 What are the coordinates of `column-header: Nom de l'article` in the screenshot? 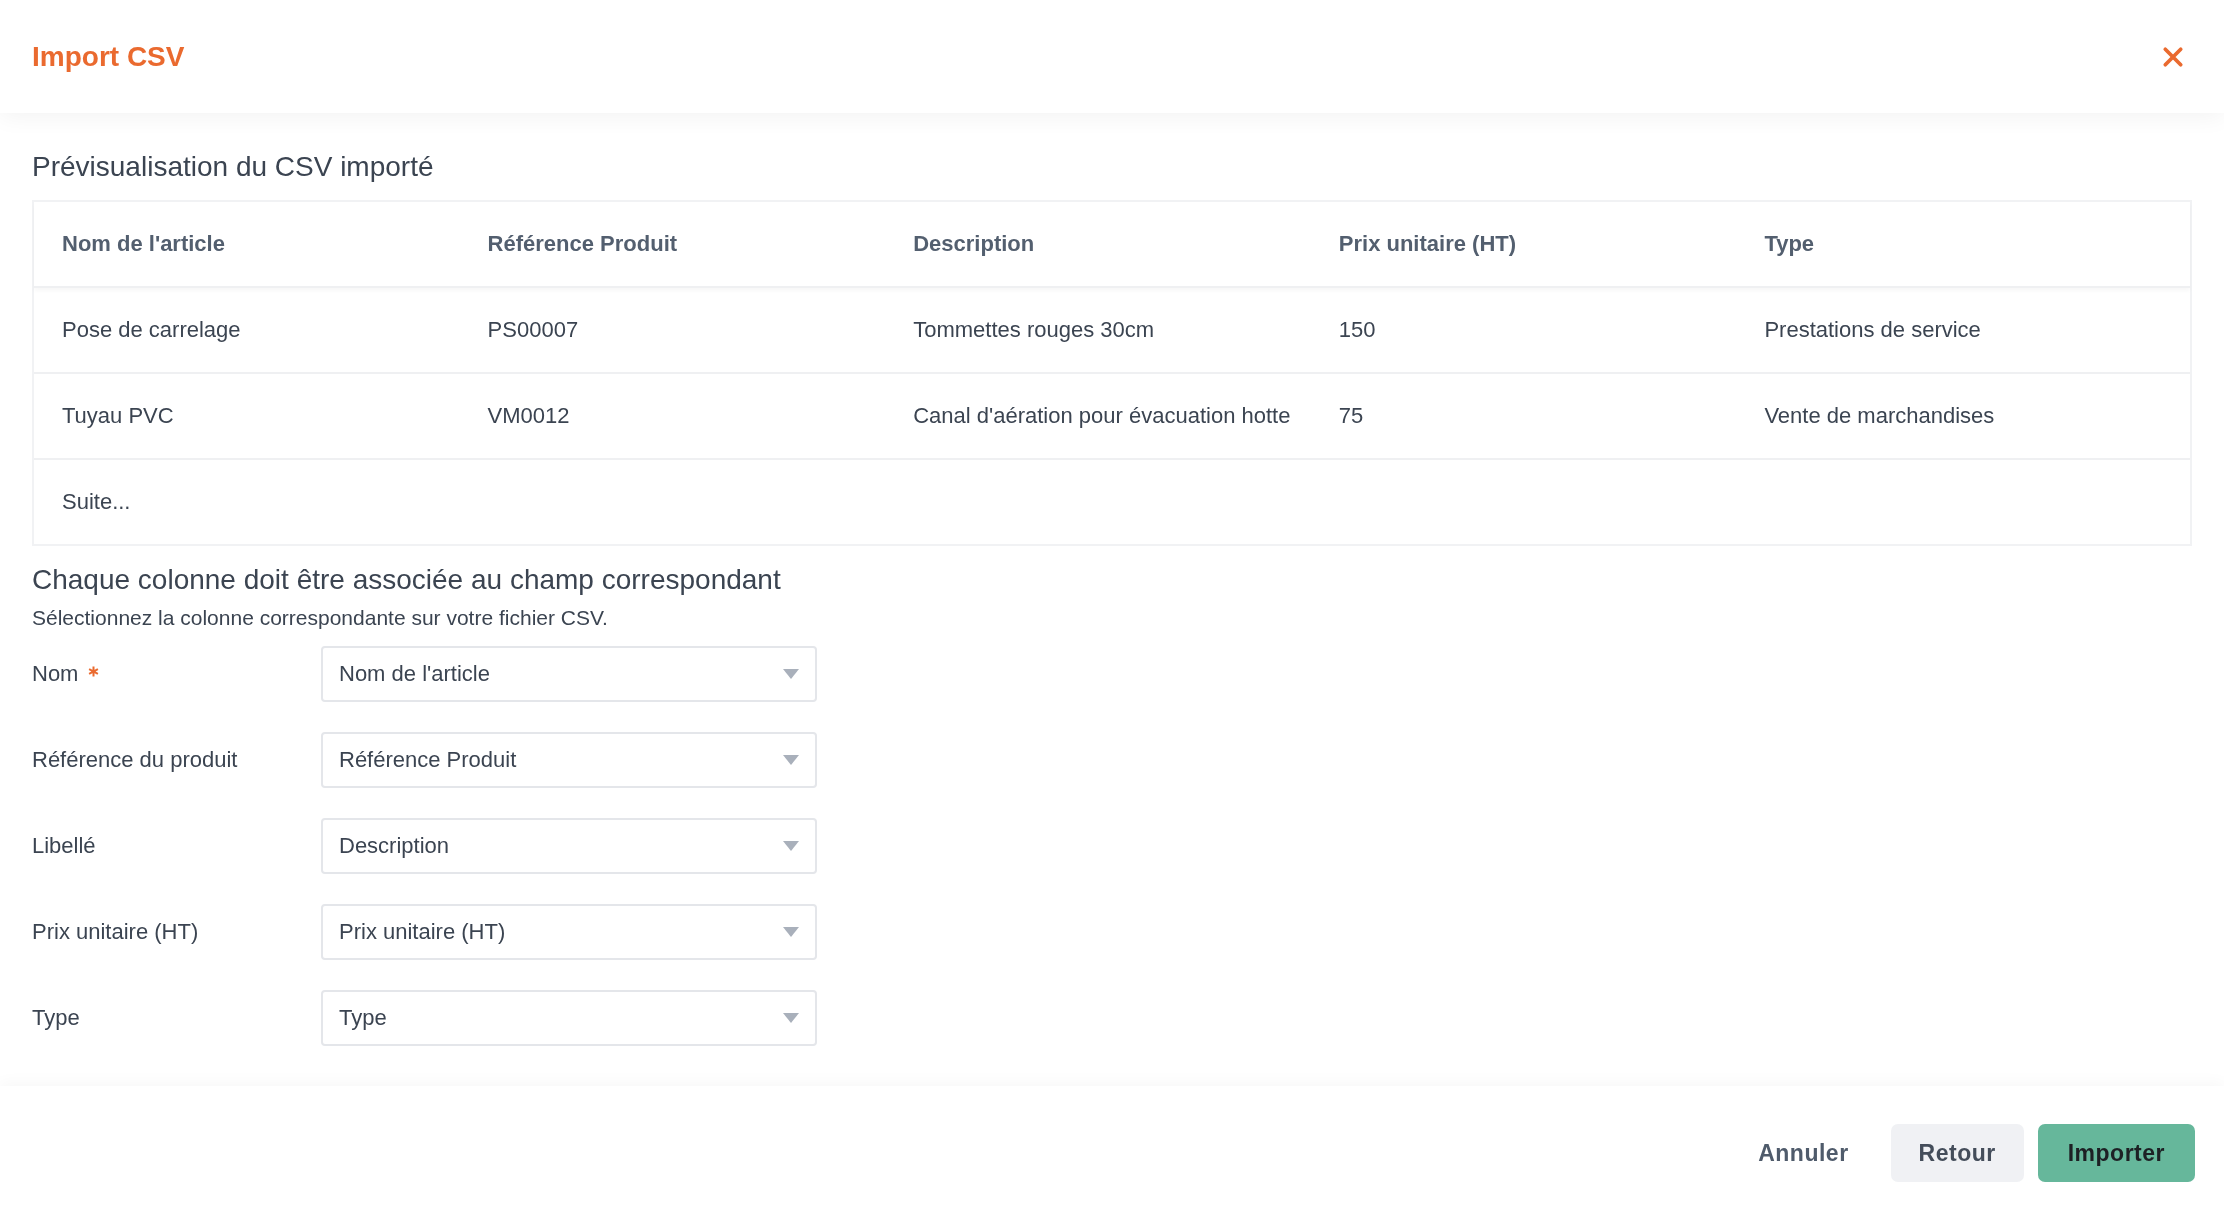 It's located at (144, 244).